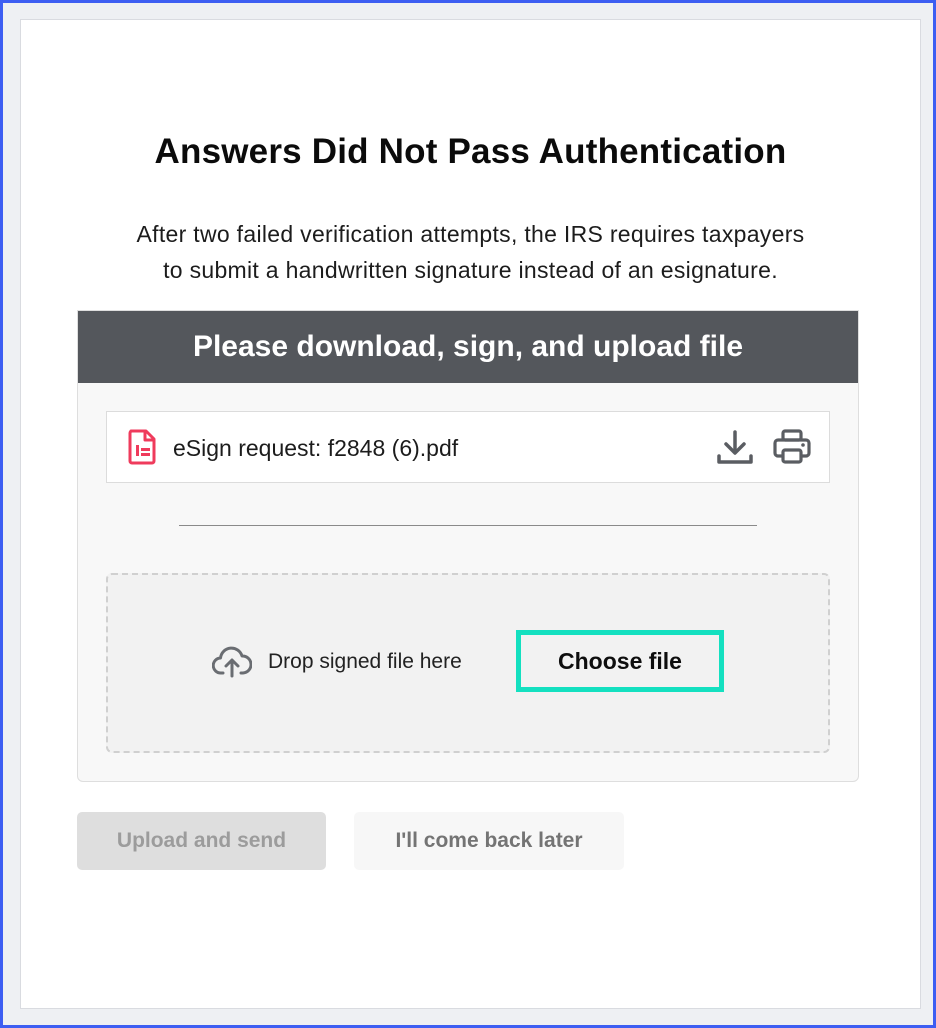 The height and width of the screenshot is (1028, 936). I want to click on file-row: eSign request: f2848 (6).pdf, so click(468, 447).